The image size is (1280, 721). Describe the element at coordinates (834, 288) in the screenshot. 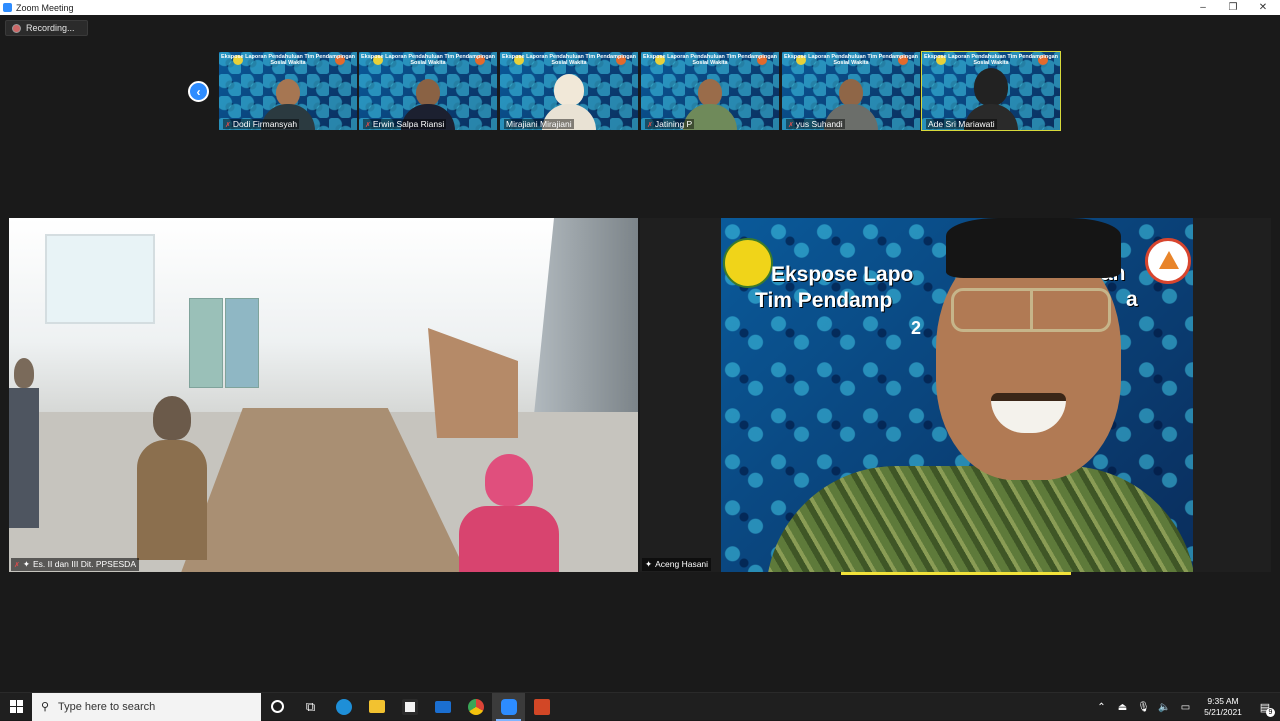

I see `slide-title: Ekspose Lapo Tim Pendamp` at that location.